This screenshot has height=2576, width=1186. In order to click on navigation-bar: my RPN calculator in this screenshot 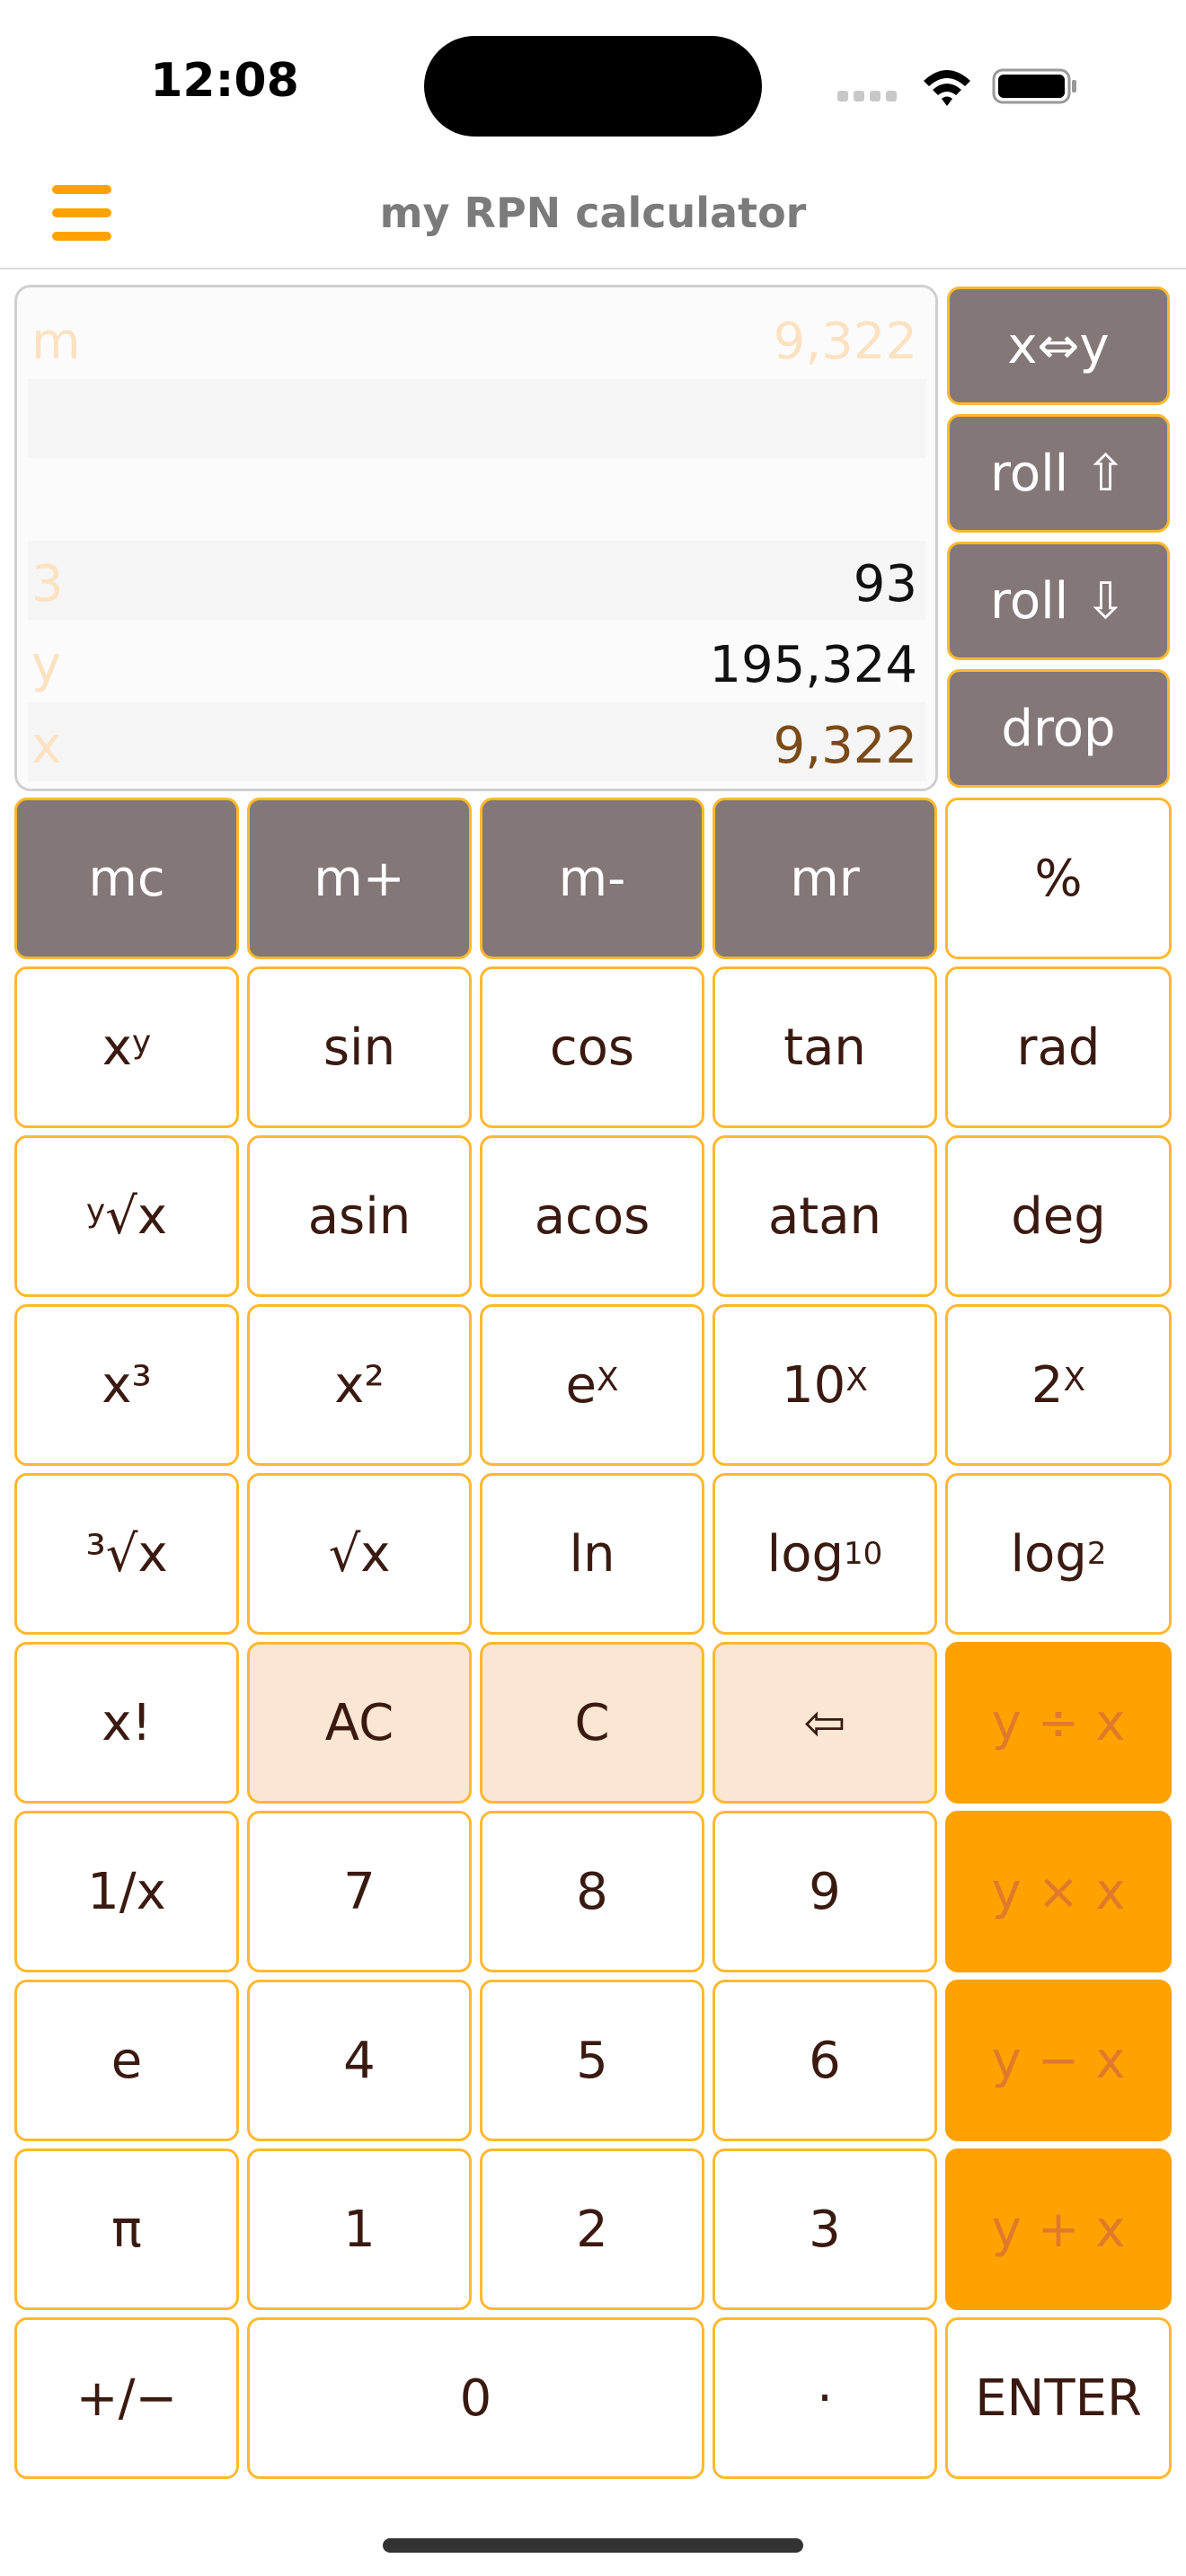, I will do `click(593, 215)`.